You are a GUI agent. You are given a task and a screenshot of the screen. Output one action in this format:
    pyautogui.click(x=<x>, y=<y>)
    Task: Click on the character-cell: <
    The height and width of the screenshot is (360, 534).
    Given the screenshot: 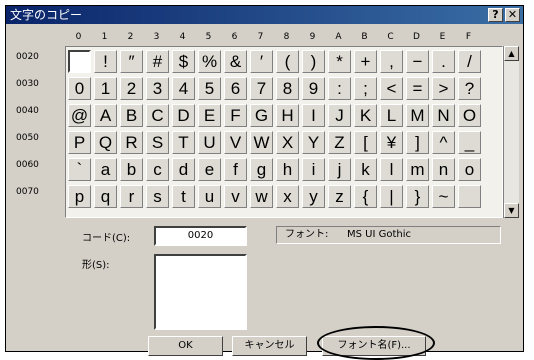 What is the action you would take?
    pyautogui.click(x=391, y=88)
    